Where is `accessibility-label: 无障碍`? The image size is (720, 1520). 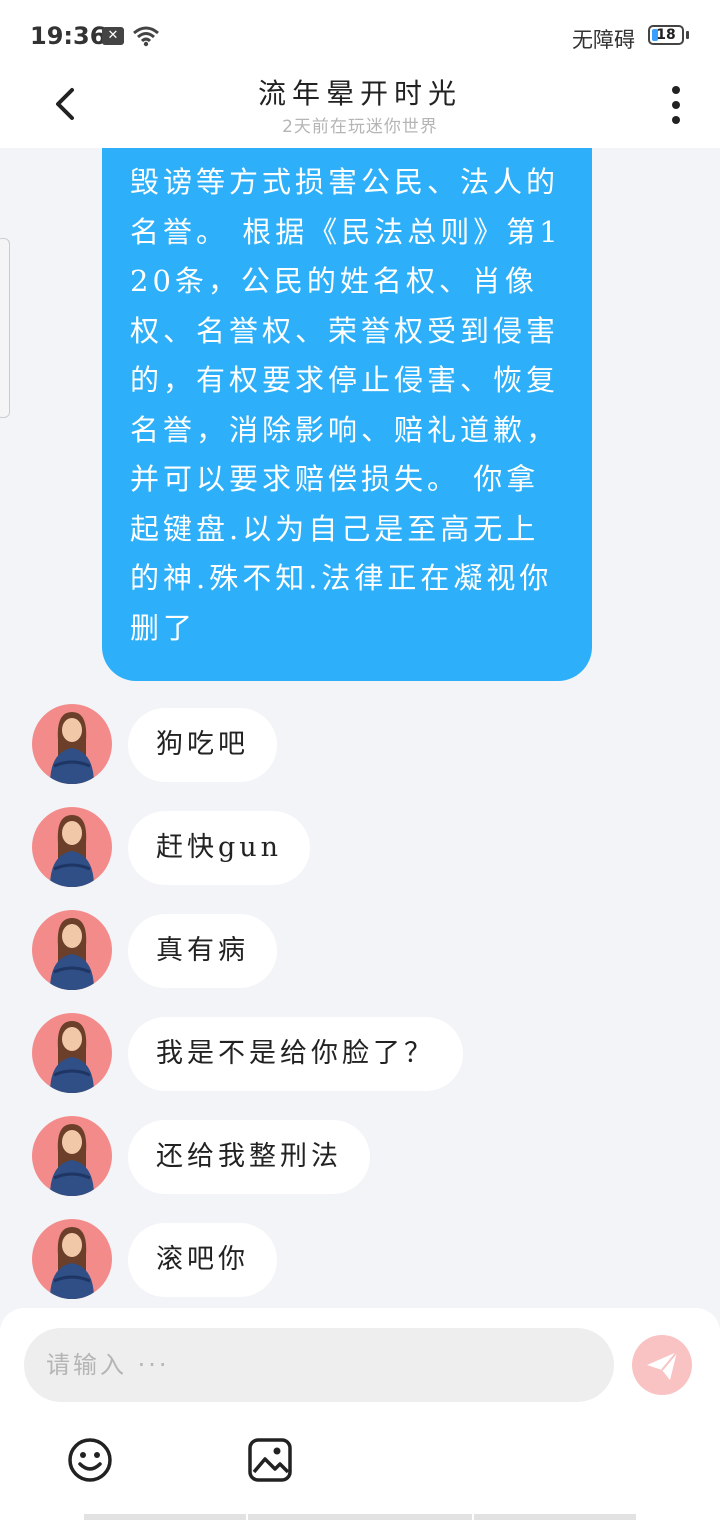 accessibility-label: 无障碍 is located at coordinates (603, 40).